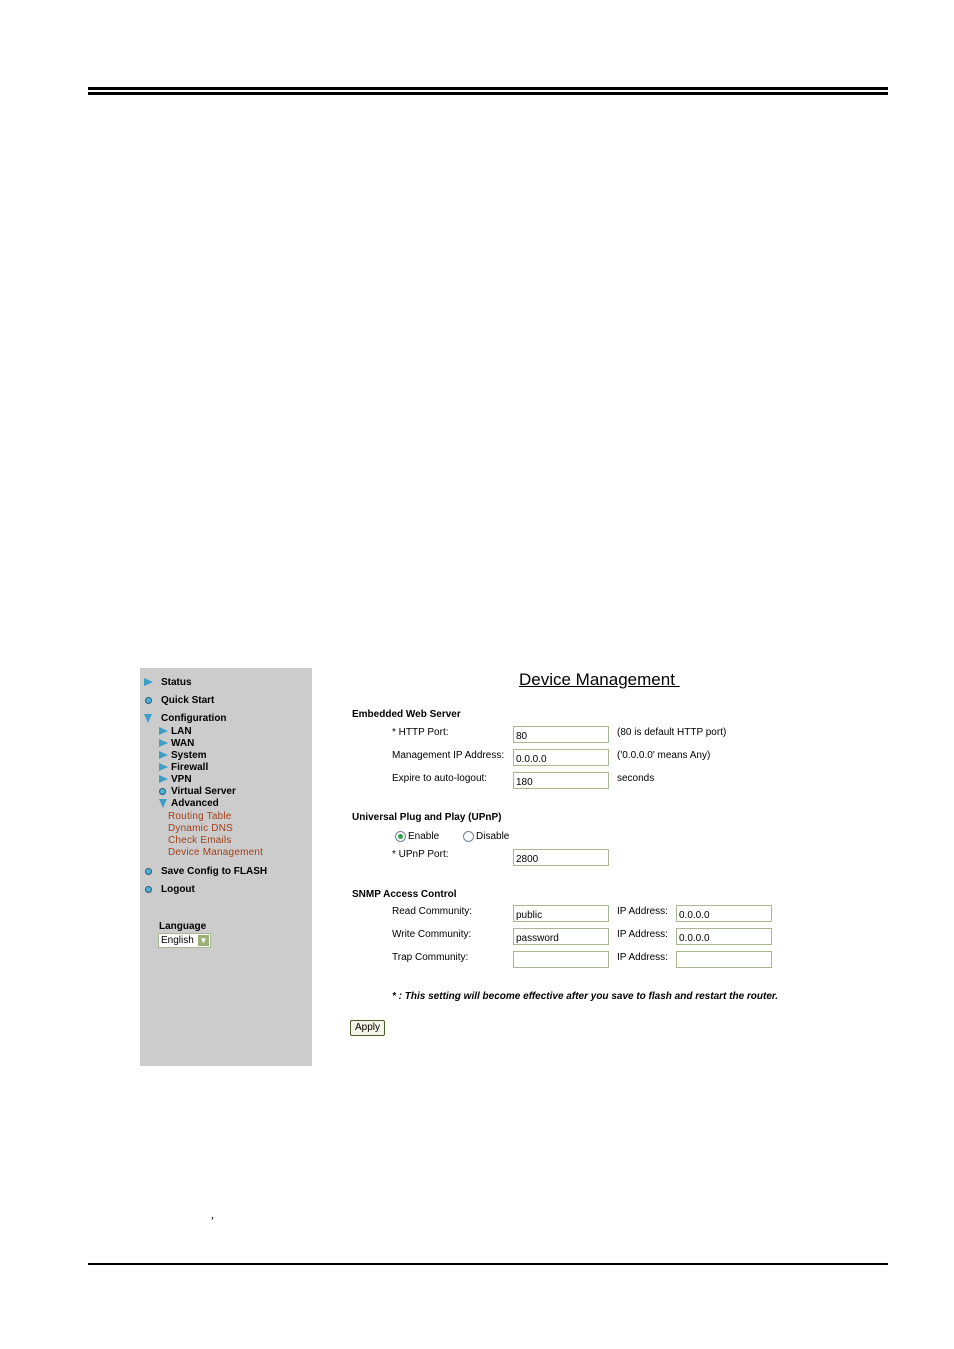  What do you see at coordinates (183, 743) in the screenshot?
I see `sidebar-item-label: WAN` at bounding box center [183, 743].